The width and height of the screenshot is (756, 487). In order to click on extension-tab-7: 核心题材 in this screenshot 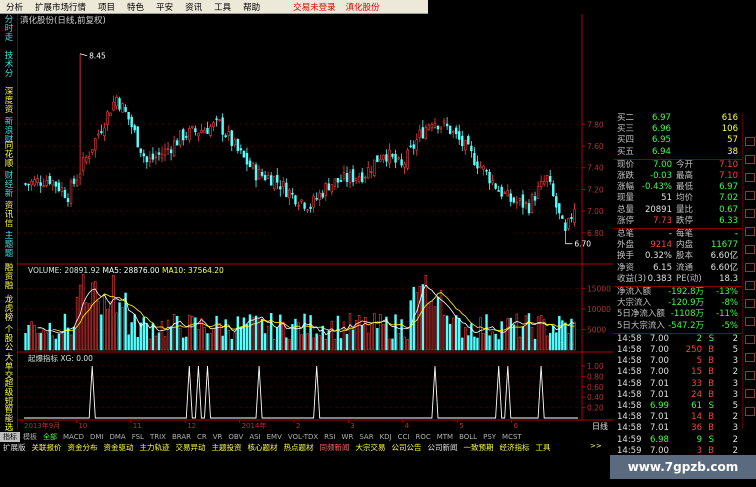, I will do `click(263, 447)`.